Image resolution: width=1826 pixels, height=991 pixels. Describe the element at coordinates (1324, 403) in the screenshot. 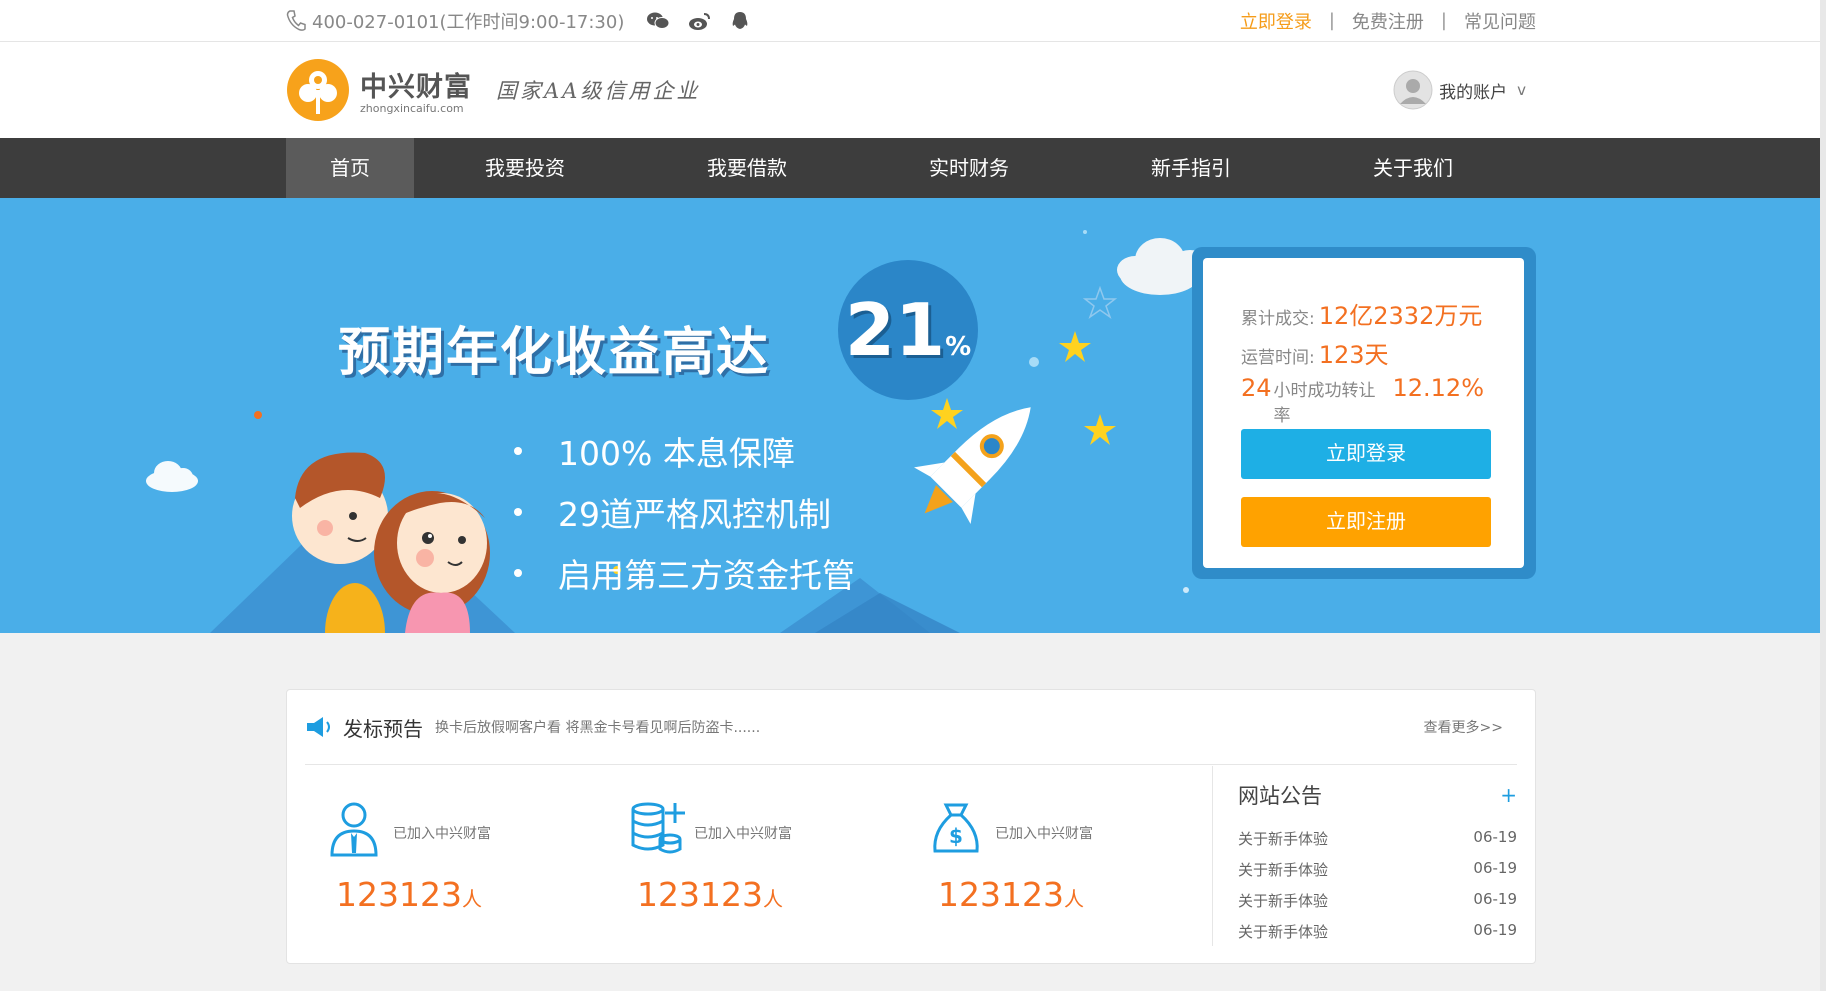

I see `transfer-rate-label: 小时成功转让率` at that location.